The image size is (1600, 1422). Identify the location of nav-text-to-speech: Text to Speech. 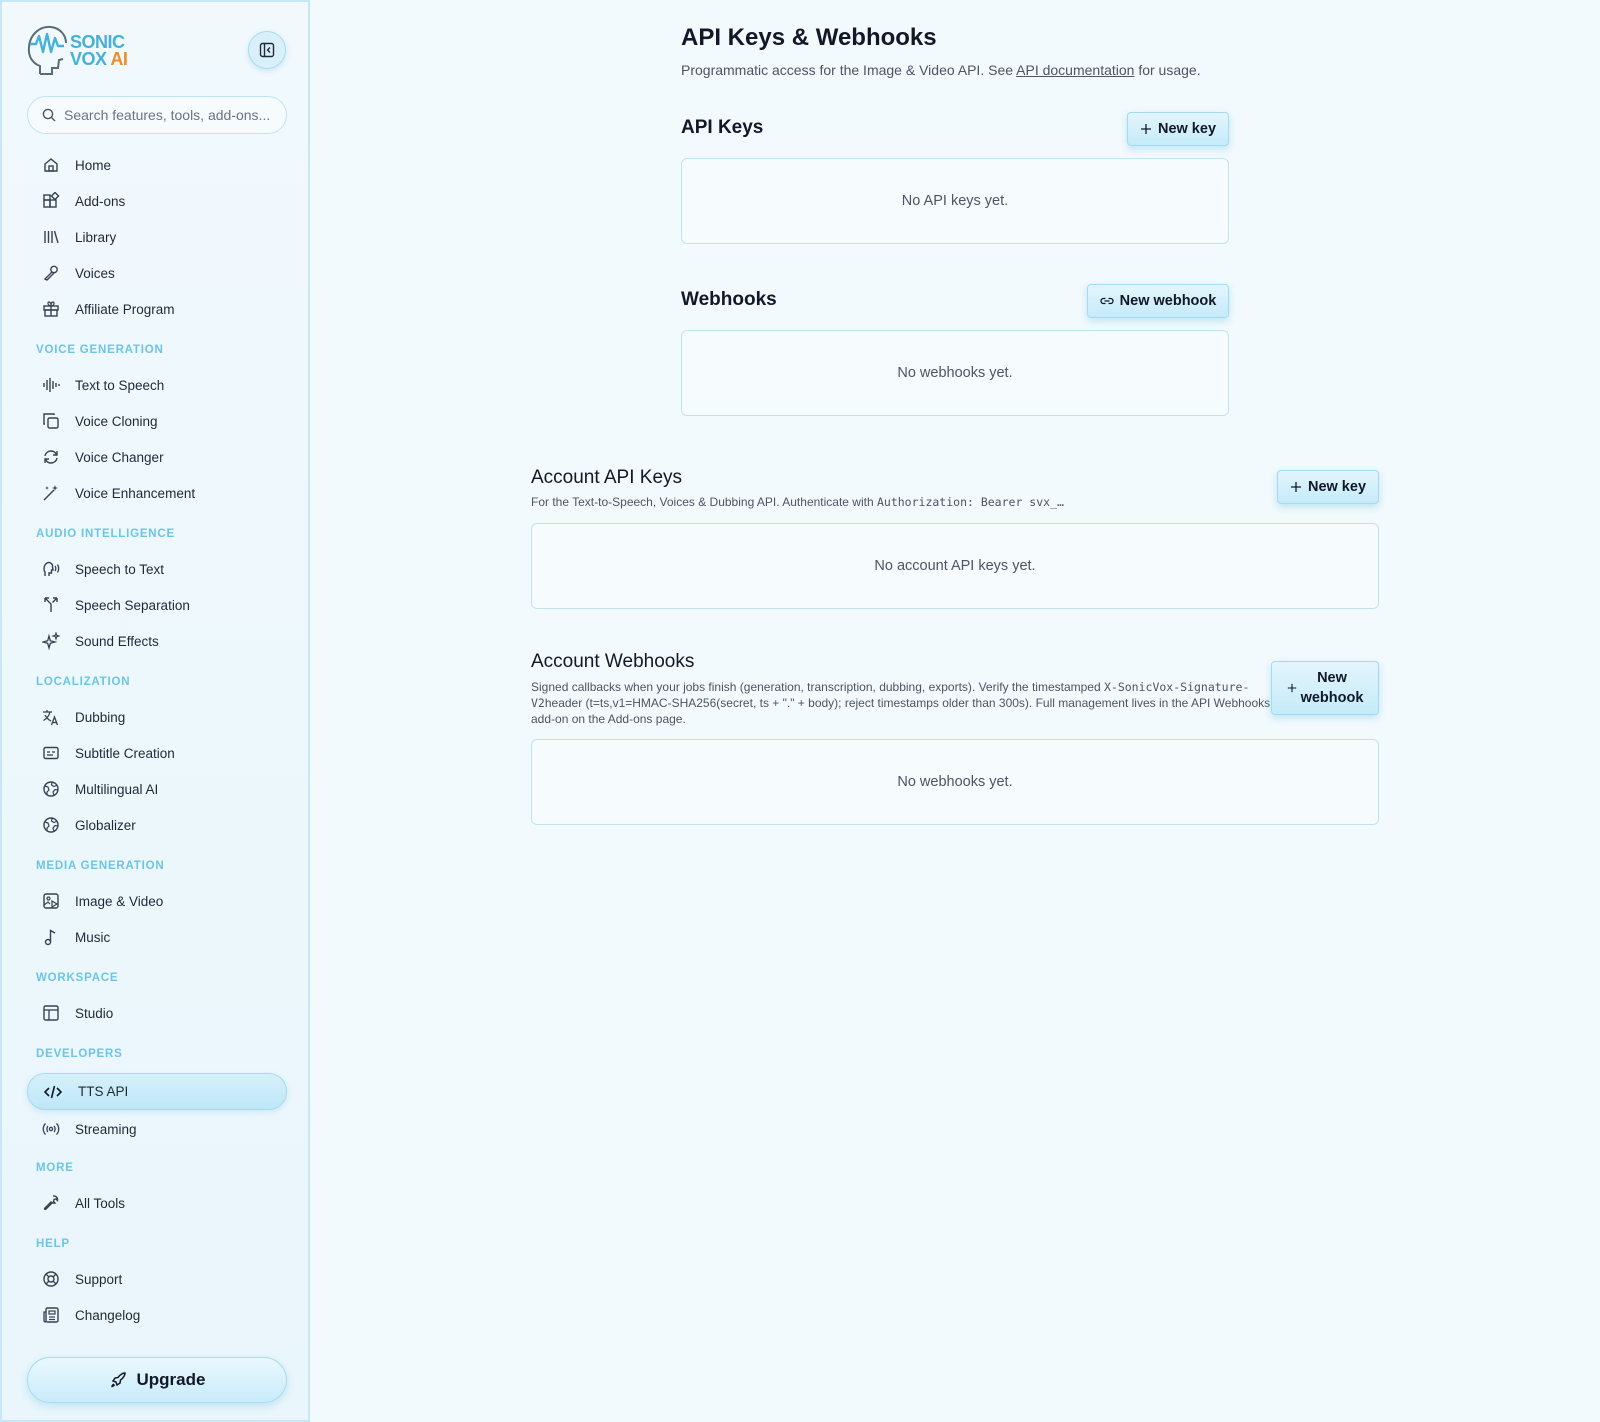
(157, 385).